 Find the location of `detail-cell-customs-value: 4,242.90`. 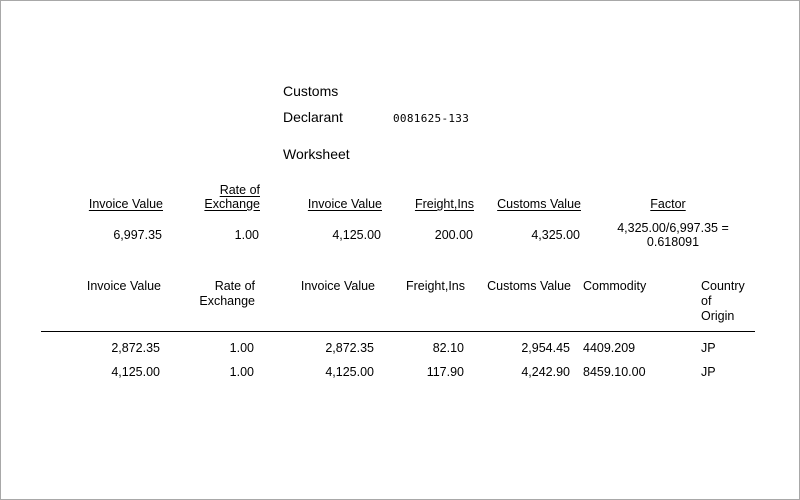

detail-cell-customs-value: 4,242.90 is located at coordinates (545, 372).